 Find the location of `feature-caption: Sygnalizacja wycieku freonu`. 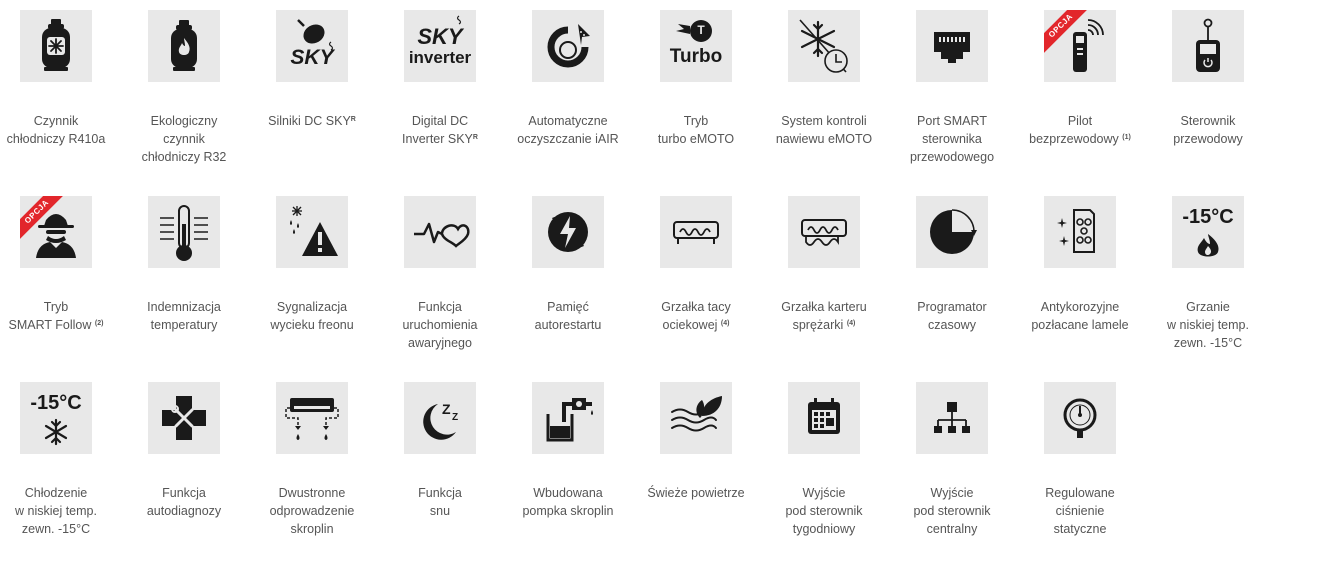

feature-caption: Sygnalizacja wycieku freonu is located at coordinates (312, 316).